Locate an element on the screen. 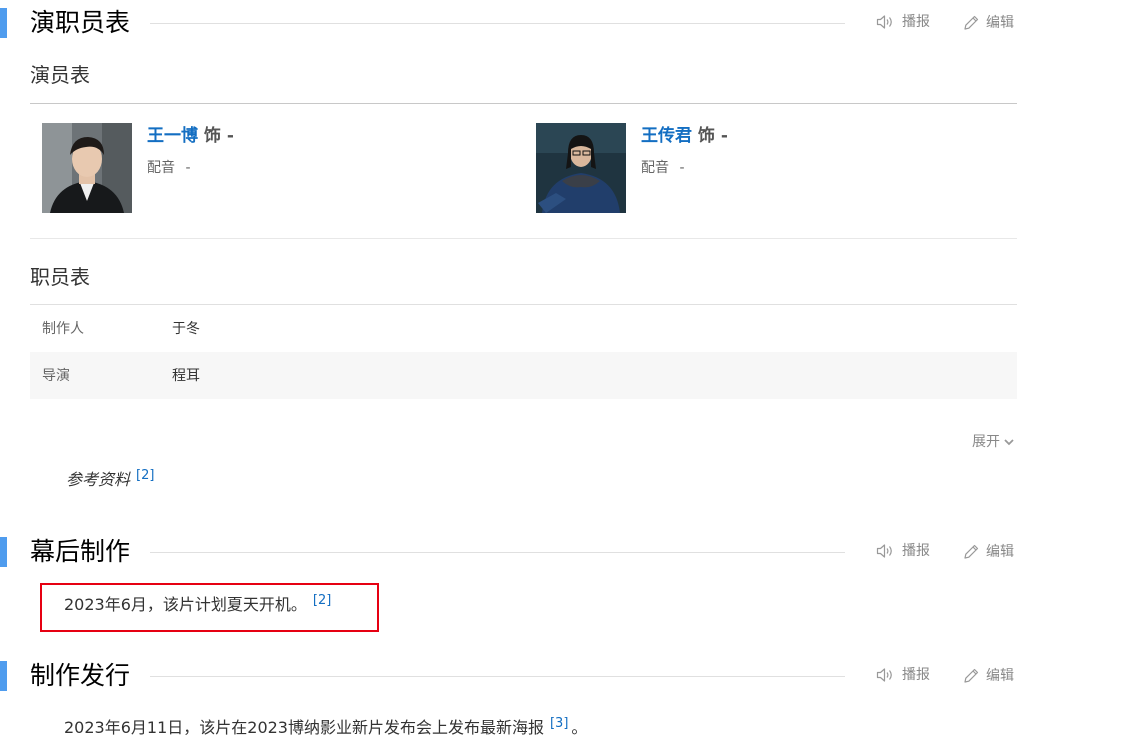 This screenshot has height=752, width=1128. expand-label: 展开 is located at coordinates (986, 442).